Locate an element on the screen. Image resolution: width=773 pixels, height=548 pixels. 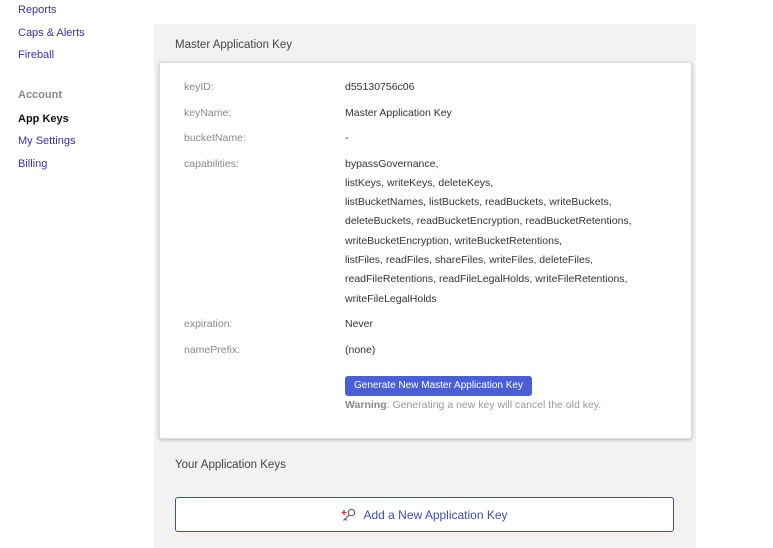
sidebar-item-caps-alerts: Caps & Alerts is located at coordinates (51, 33).